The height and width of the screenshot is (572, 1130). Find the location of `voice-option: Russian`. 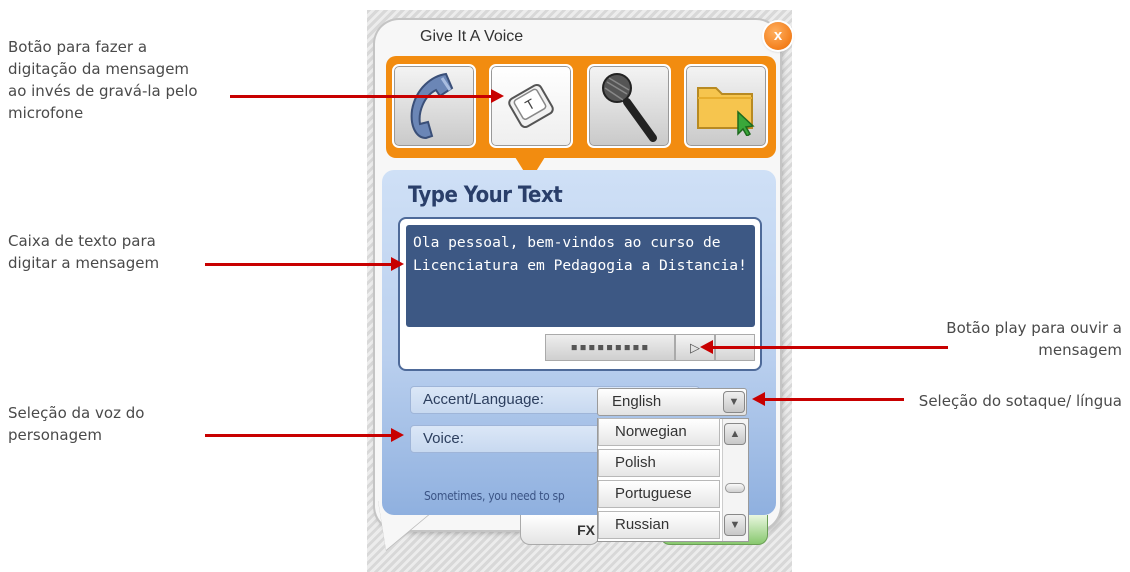

voice-option: Russian is located at coordinates (659, 525).